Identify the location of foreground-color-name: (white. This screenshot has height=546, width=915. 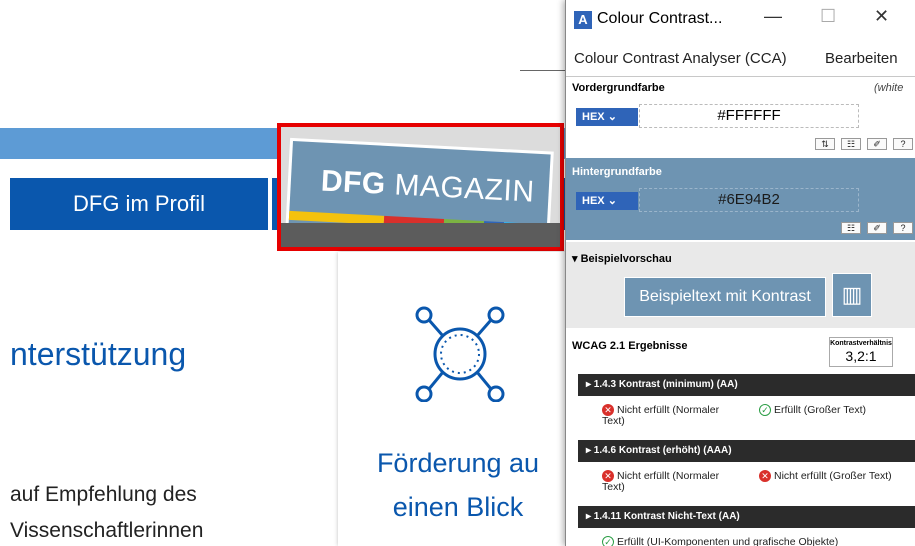
(889, 88).